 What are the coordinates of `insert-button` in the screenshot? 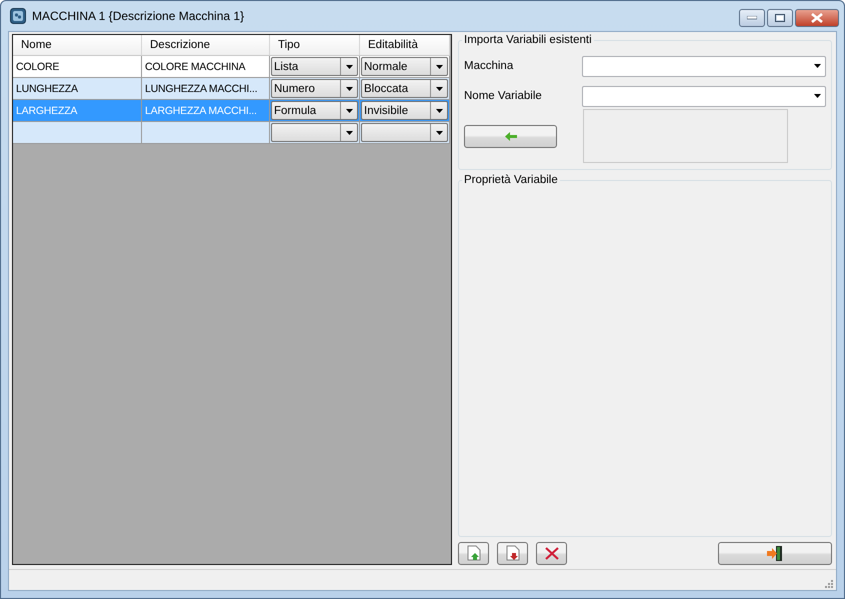 It's located at (512, 553).